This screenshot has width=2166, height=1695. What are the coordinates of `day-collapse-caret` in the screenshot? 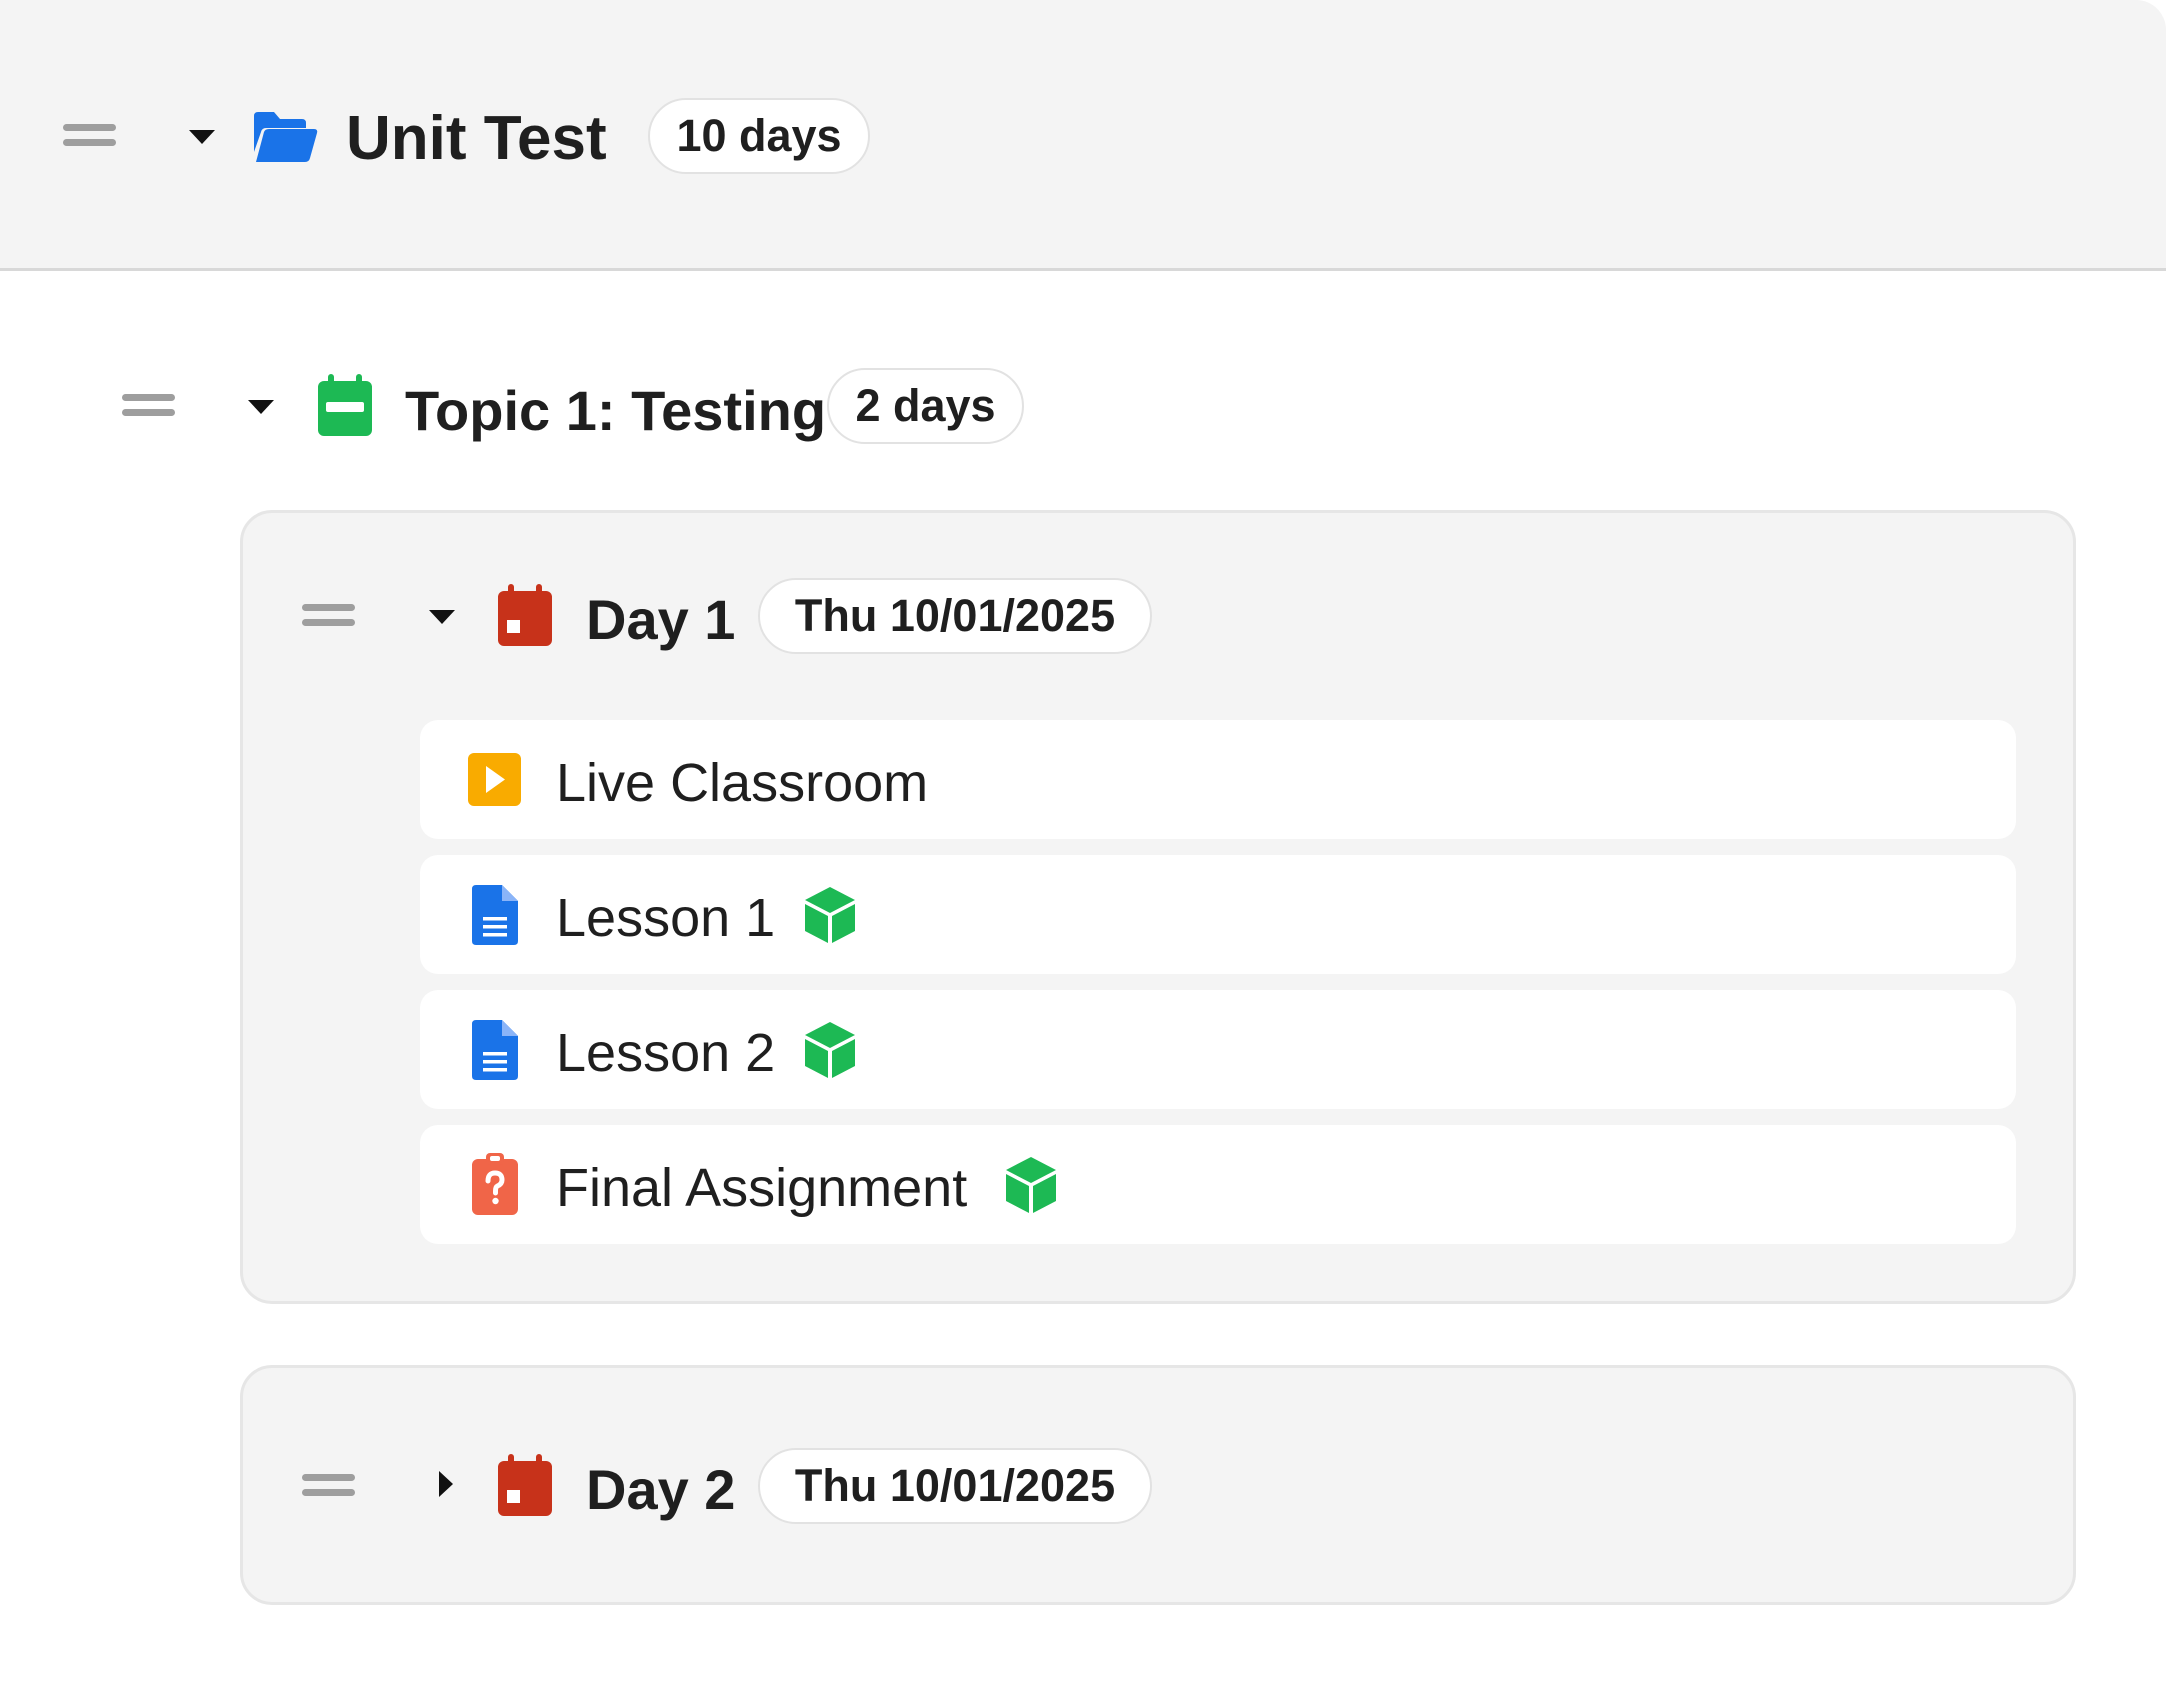 It's located at (442, 617).